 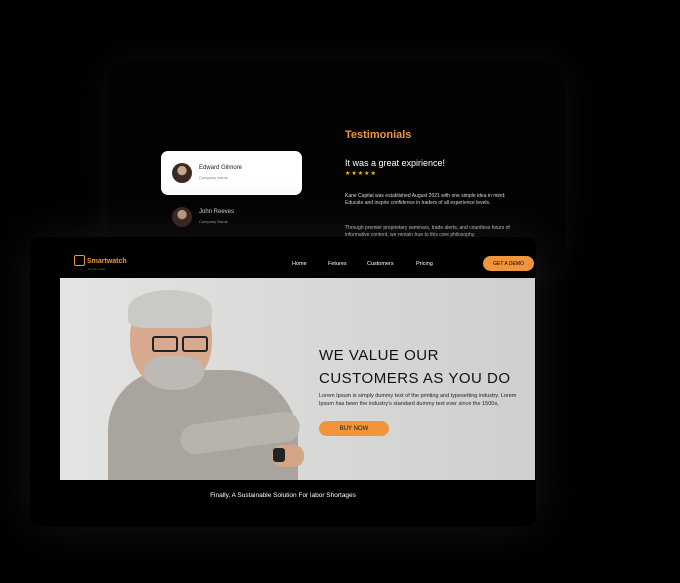 I want to click on logo-subtitle: for the smart, so click(x=96, y=269).